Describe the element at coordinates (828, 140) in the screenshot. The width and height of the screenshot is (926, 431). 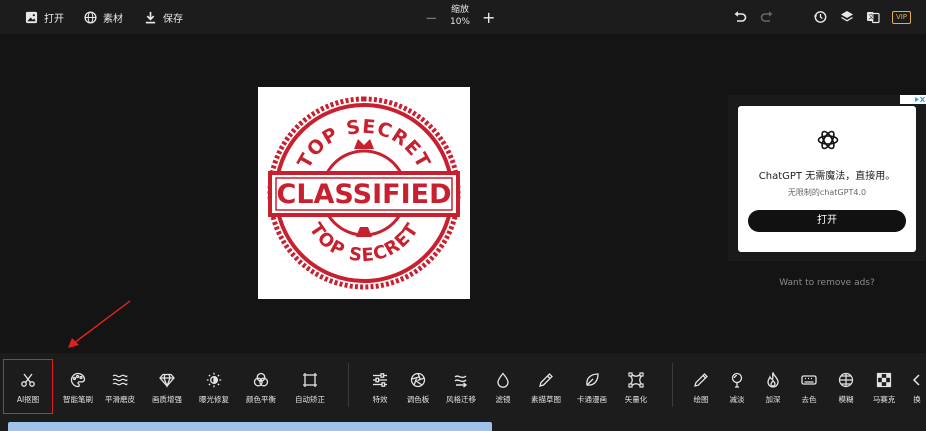
I see `openai-logo-icon` at that location.